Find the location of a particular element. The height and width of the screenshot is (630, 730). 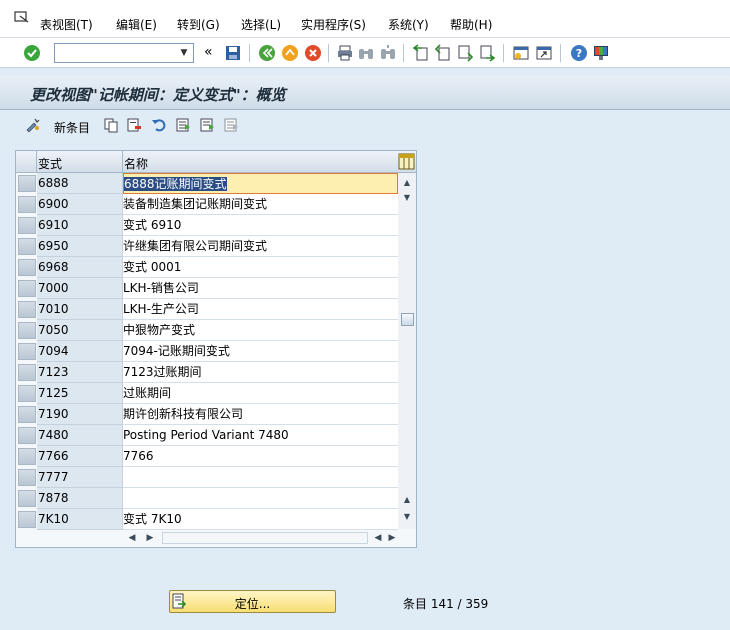

command-history-icon: « is located at coordinates (208, 52).